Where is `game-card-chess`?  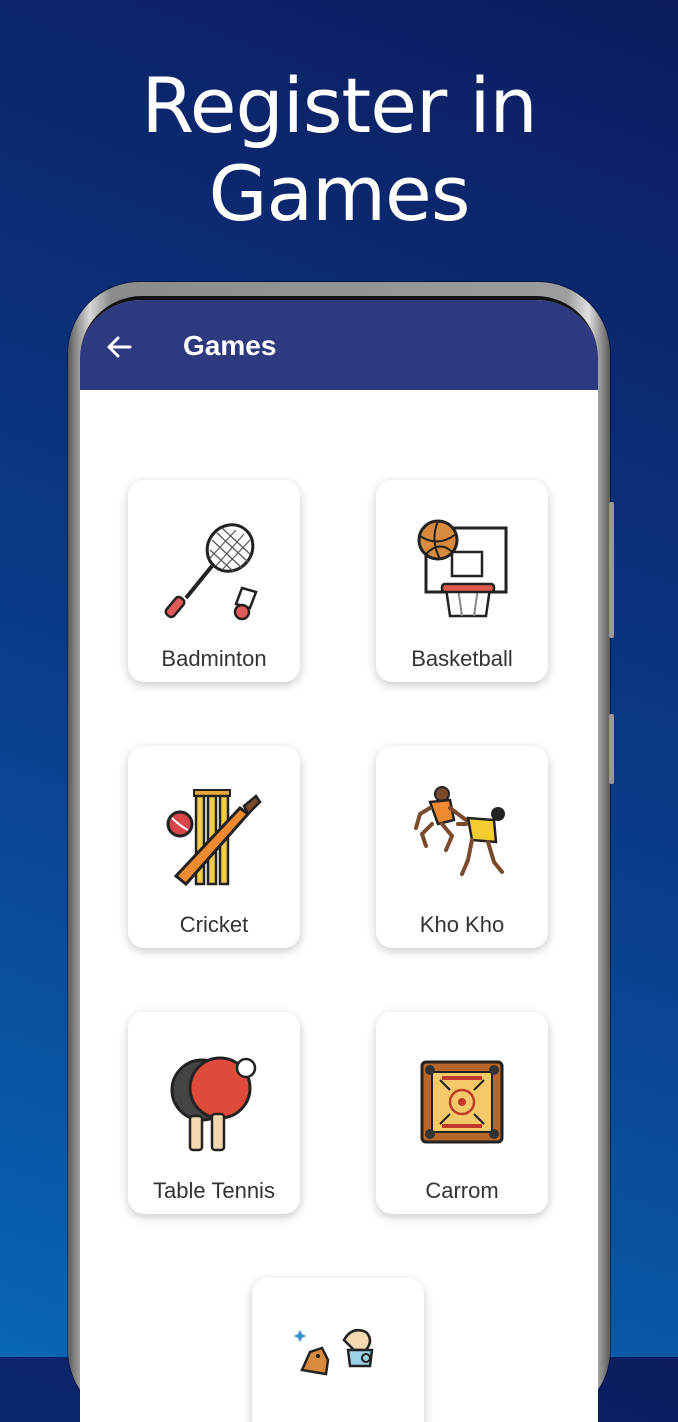
game-card-chess is located at coordinates (338, 1350).